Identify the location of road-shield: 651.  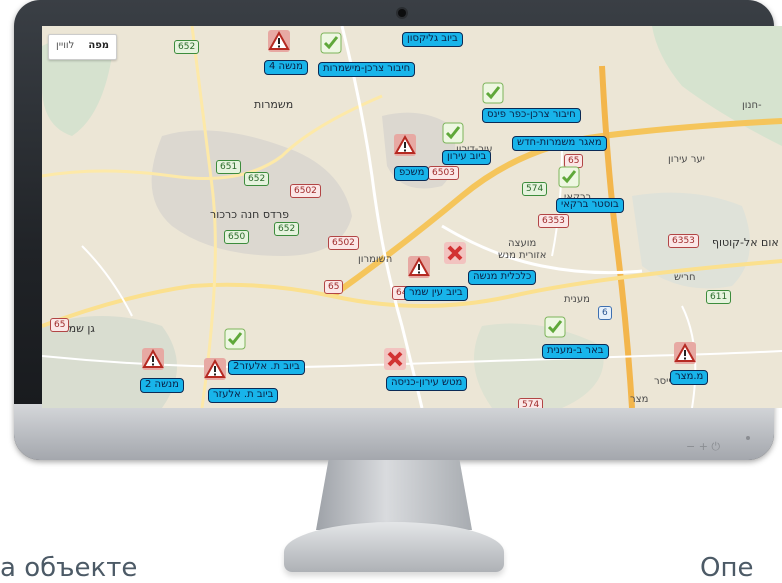
(229, 167).